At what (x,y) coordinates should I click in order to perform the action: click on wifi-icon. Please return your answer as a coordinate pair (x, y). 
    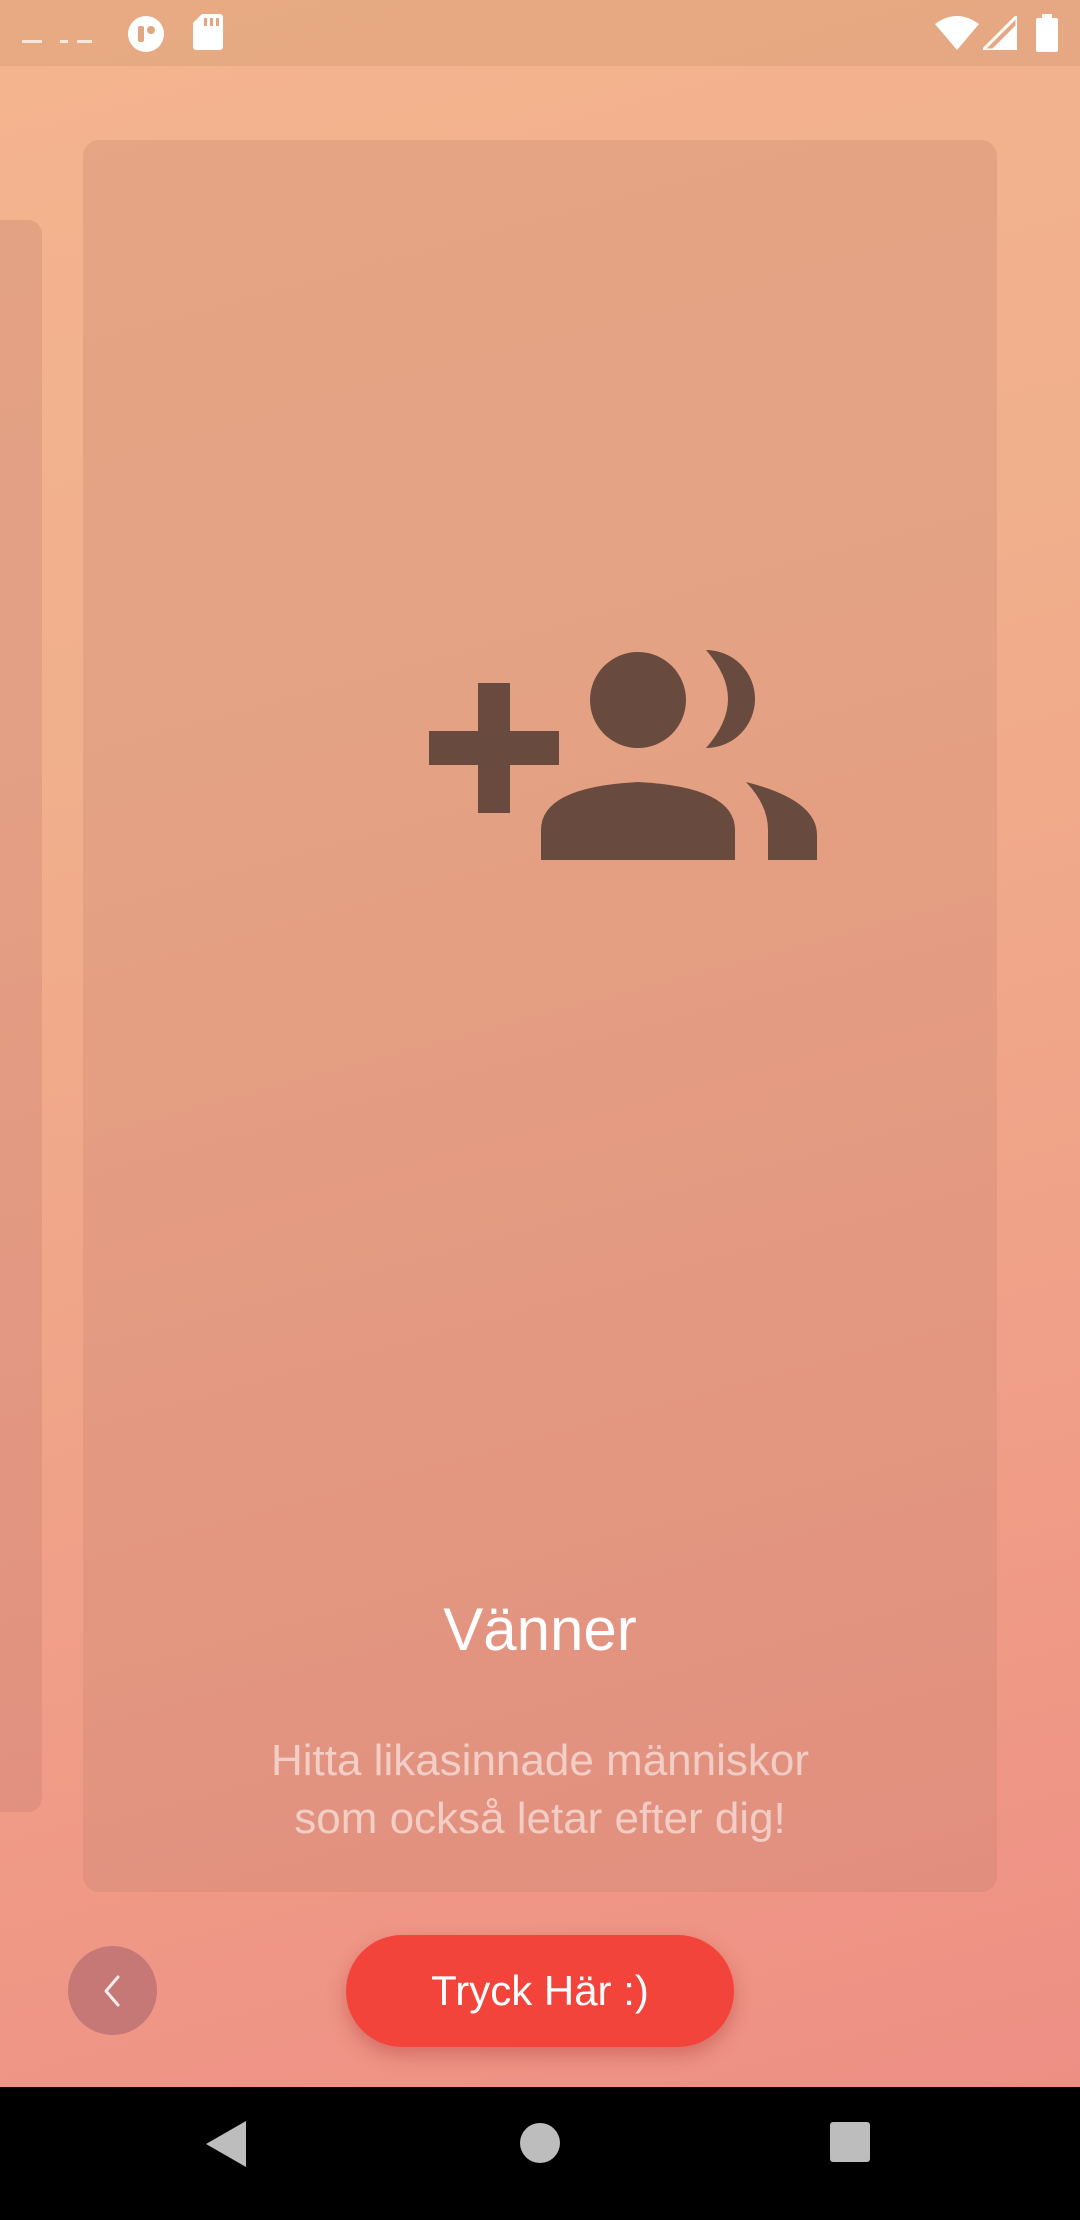
    Looking at the image, I should click on (957, 33).